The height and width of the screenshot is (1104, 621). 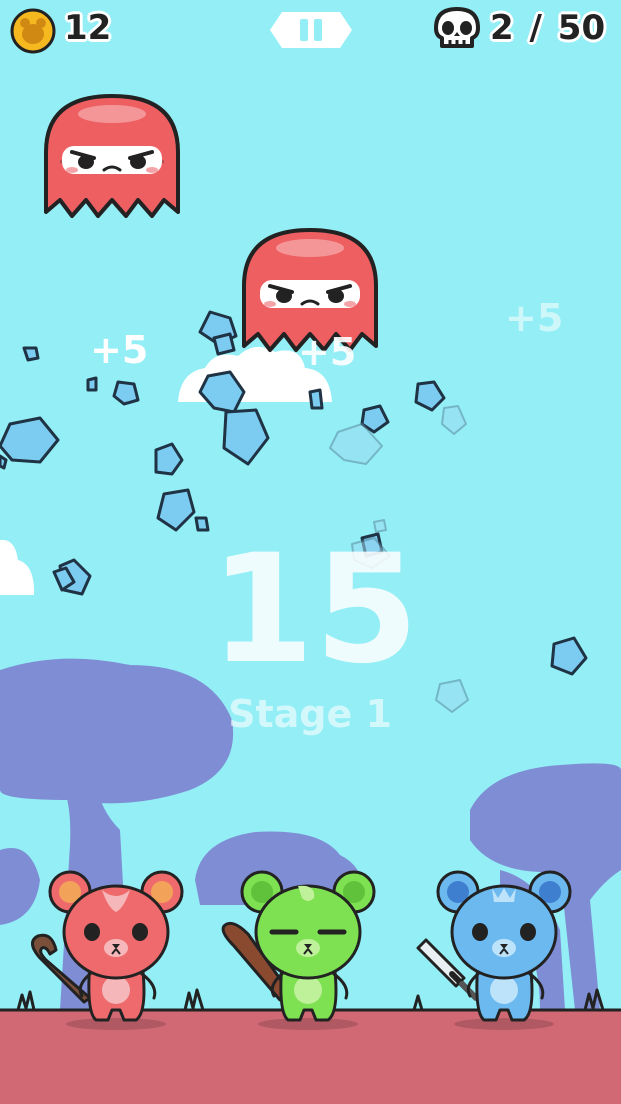 I want to click on bear-coin-icon, so click(x=33, y=31).